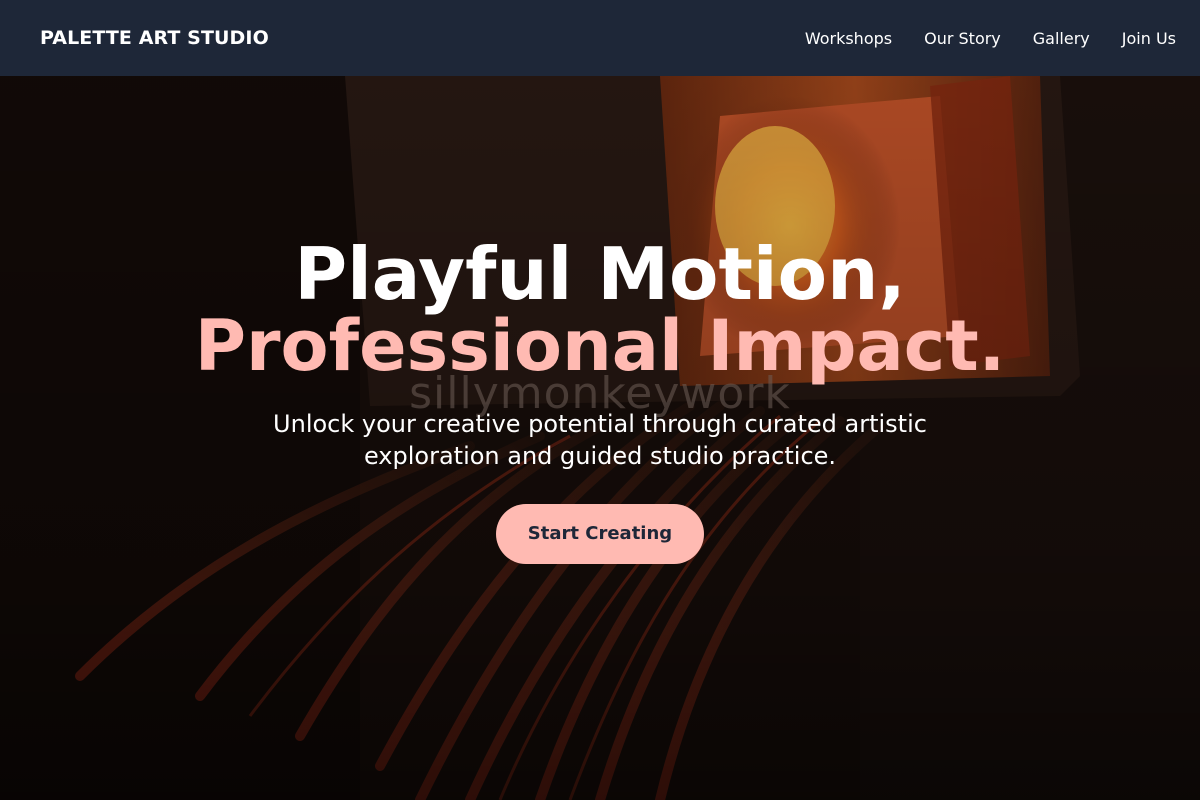 This screenshot has height=800, width=1200. What do you see at coordinates (600, 274) in the screenshot?
I see `hero-headline-line-1: Playful Motion,` at bounding box center [600, 274].